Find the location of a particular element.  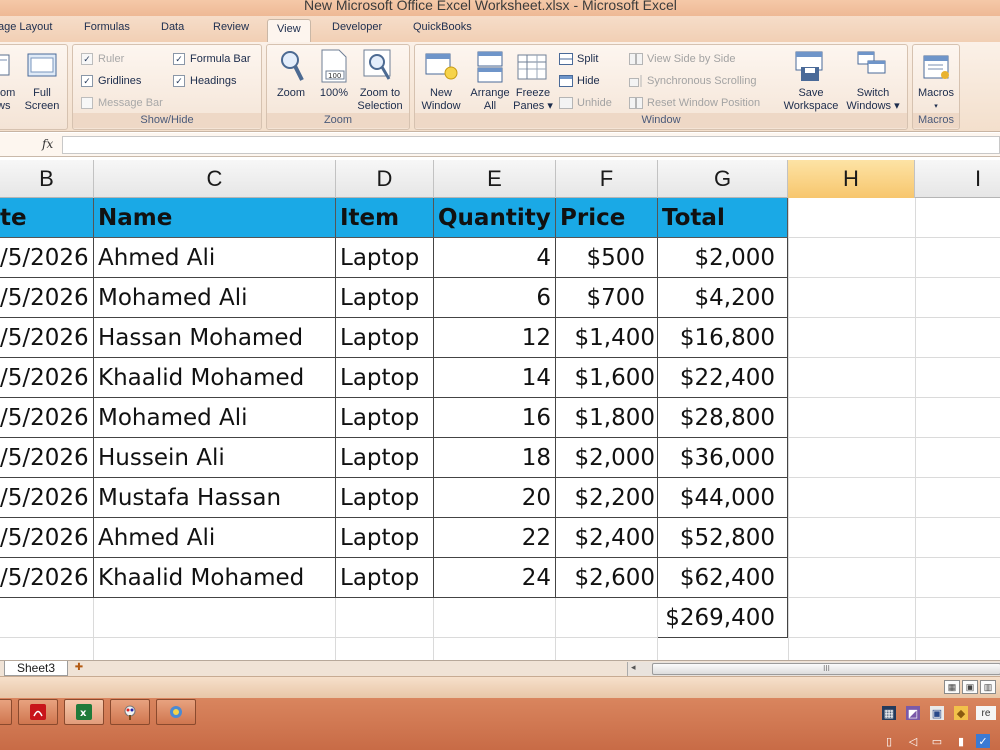

column-header-f: F is located at coordinates (607, 179).